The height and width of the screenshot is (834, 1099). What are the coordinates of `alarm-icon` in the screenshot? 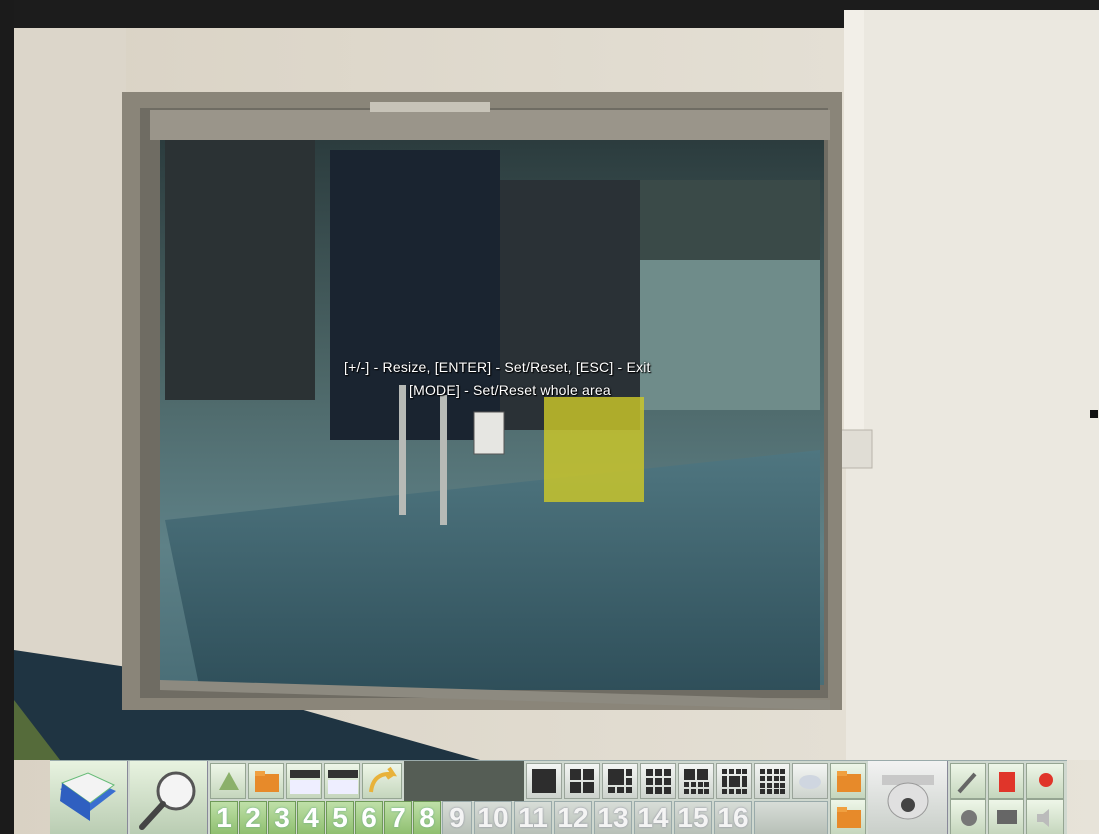 It's located at (1007, 782).